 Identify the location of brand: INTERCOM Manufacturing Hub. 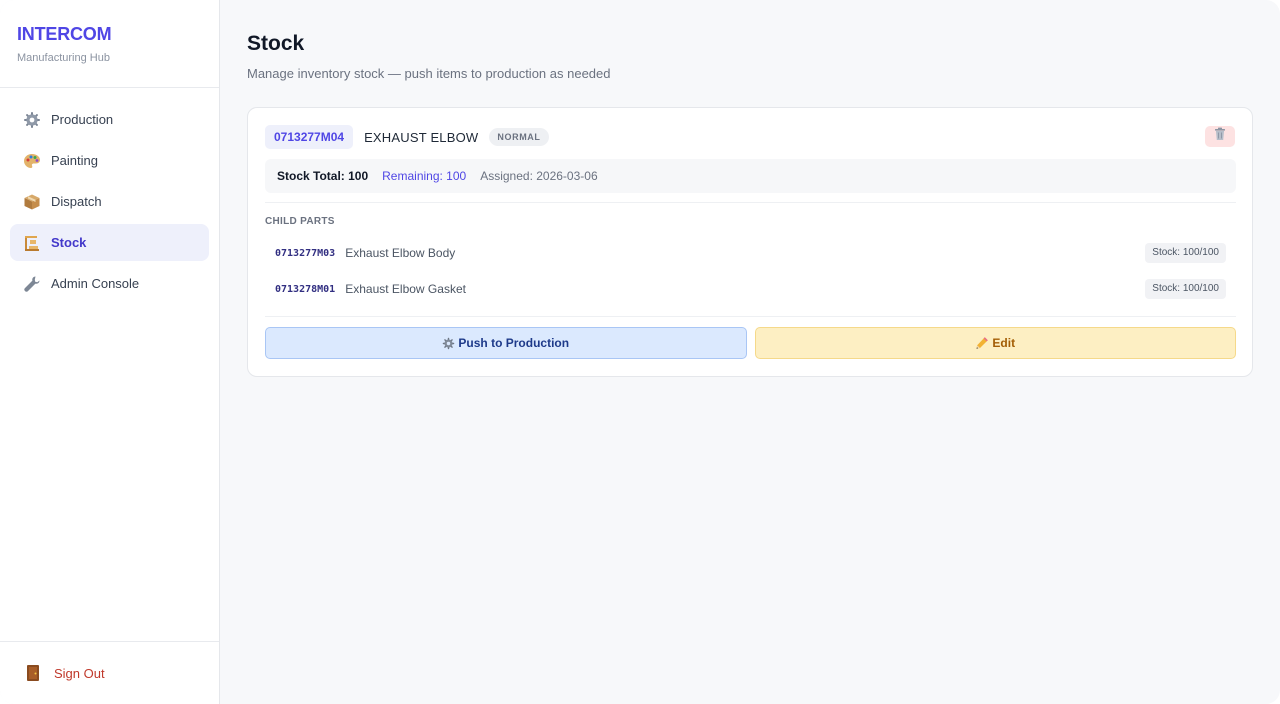
(64, 44).